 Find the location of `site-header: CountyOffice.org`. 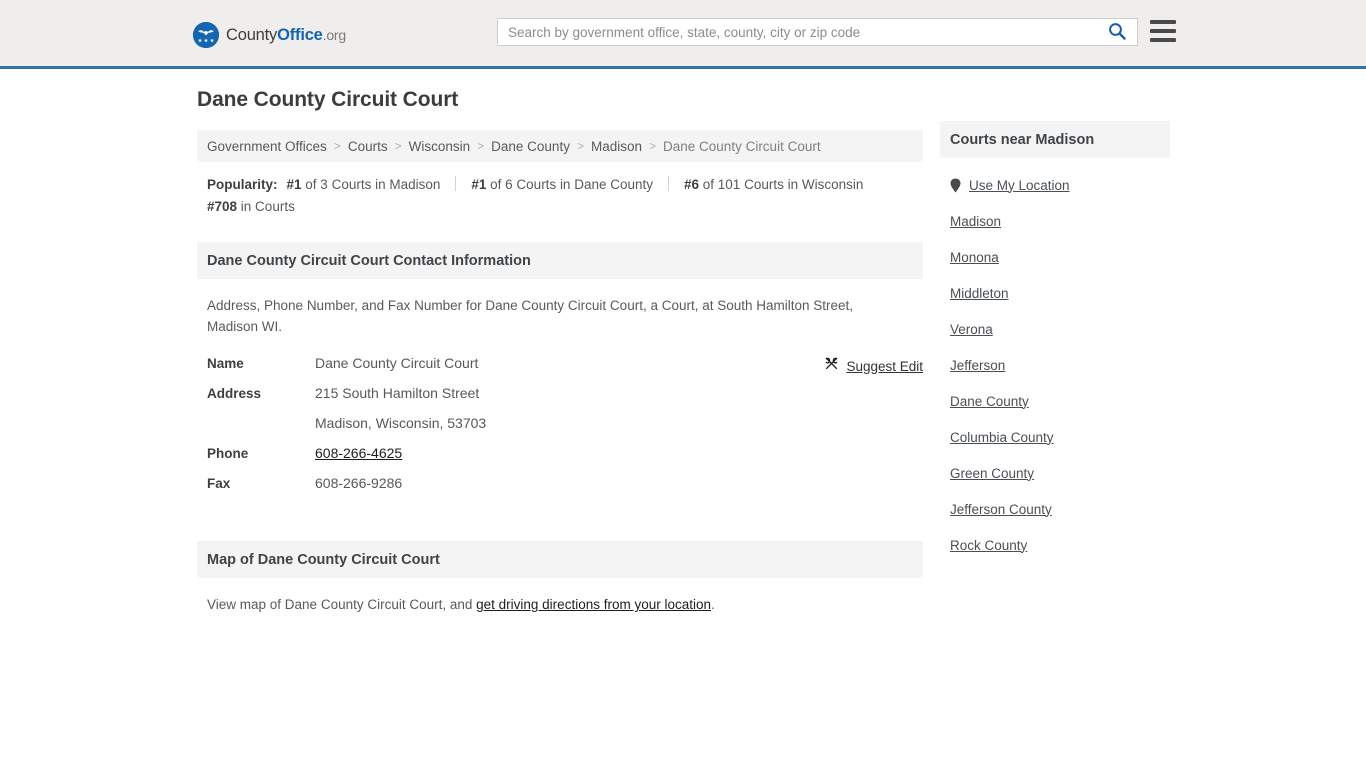

site-header: CountyOffice.org is located at coordinates (683, 34).